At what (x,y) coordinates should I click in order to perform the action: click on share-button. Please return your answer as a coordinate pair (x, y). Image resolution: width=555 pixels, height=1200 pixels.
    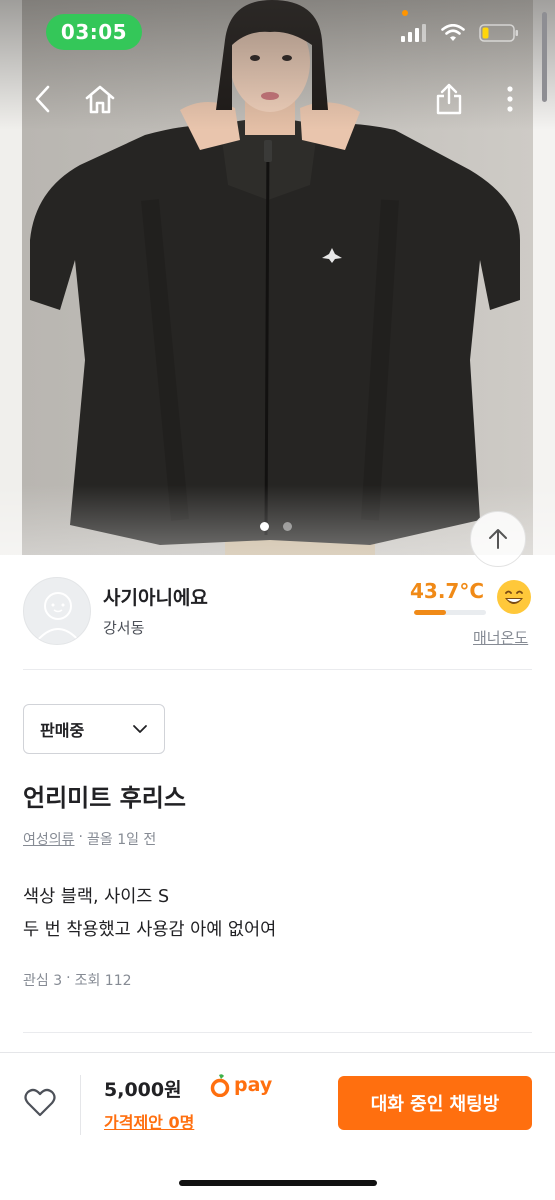
    Looking at the image, I should click on (449, 99).